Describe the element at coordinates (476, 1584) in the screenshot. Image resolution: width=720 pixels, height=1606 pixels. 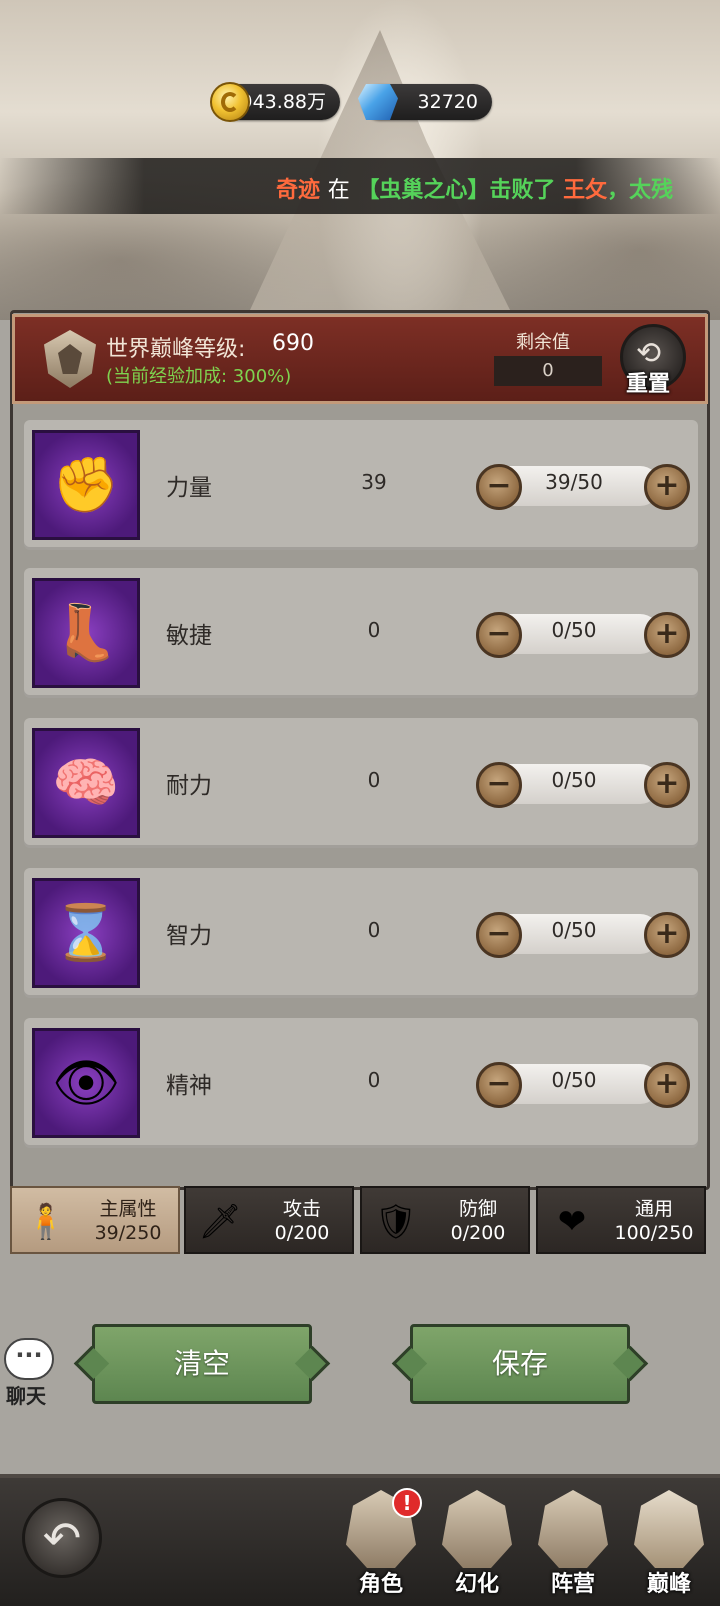
I see `nav-label: 幻化` at that location.